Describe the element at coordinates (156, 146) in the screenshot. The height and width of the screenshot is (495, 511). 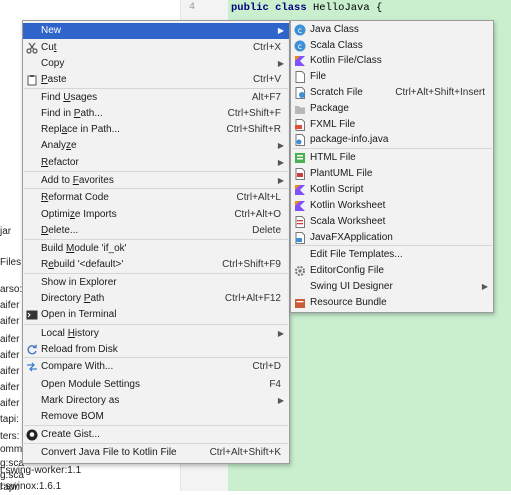
I see `context-menu-item: Analyze ▶` at that location.